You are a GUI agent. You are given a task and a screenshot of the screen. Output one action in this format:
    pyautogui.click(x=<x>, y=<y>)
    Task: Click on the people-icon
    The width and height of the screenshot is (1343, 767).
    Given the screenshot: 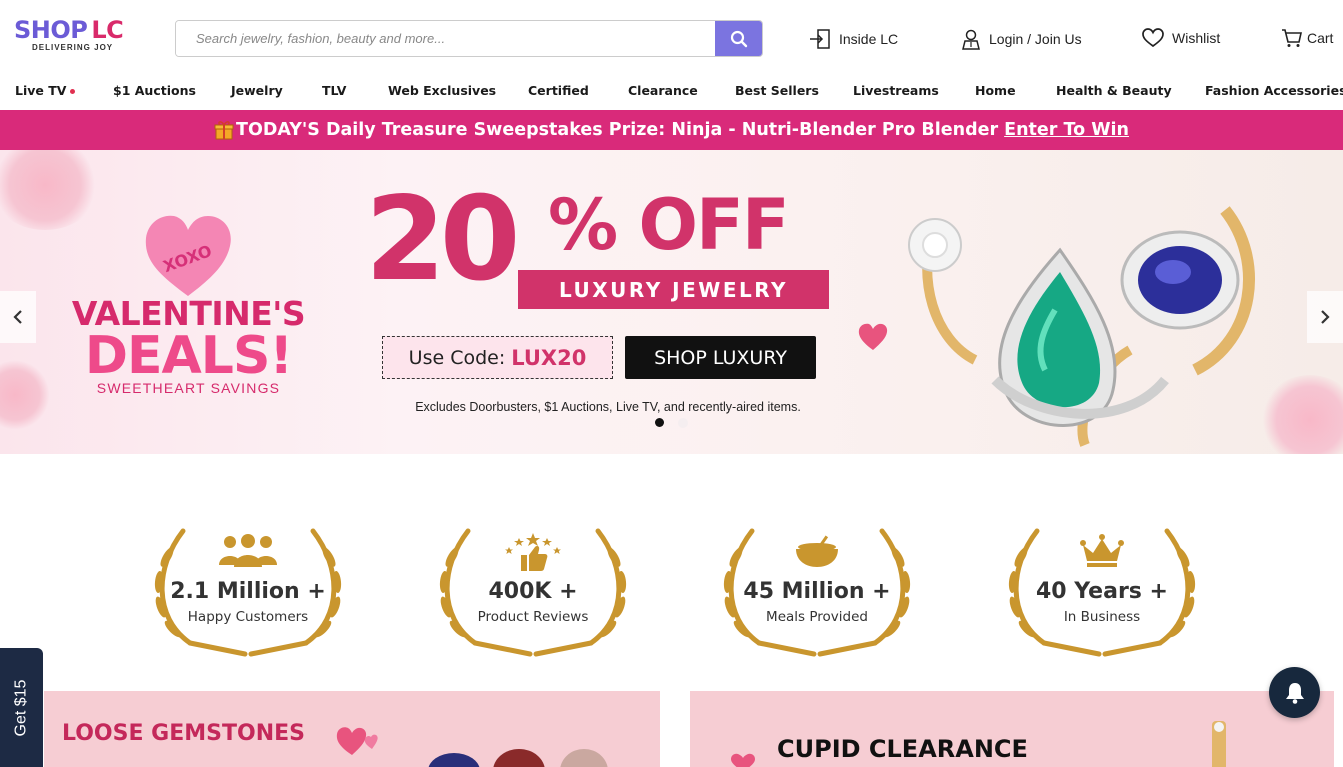 What is the action you would take?
    pyautogui.click(x=248, y=550)
    